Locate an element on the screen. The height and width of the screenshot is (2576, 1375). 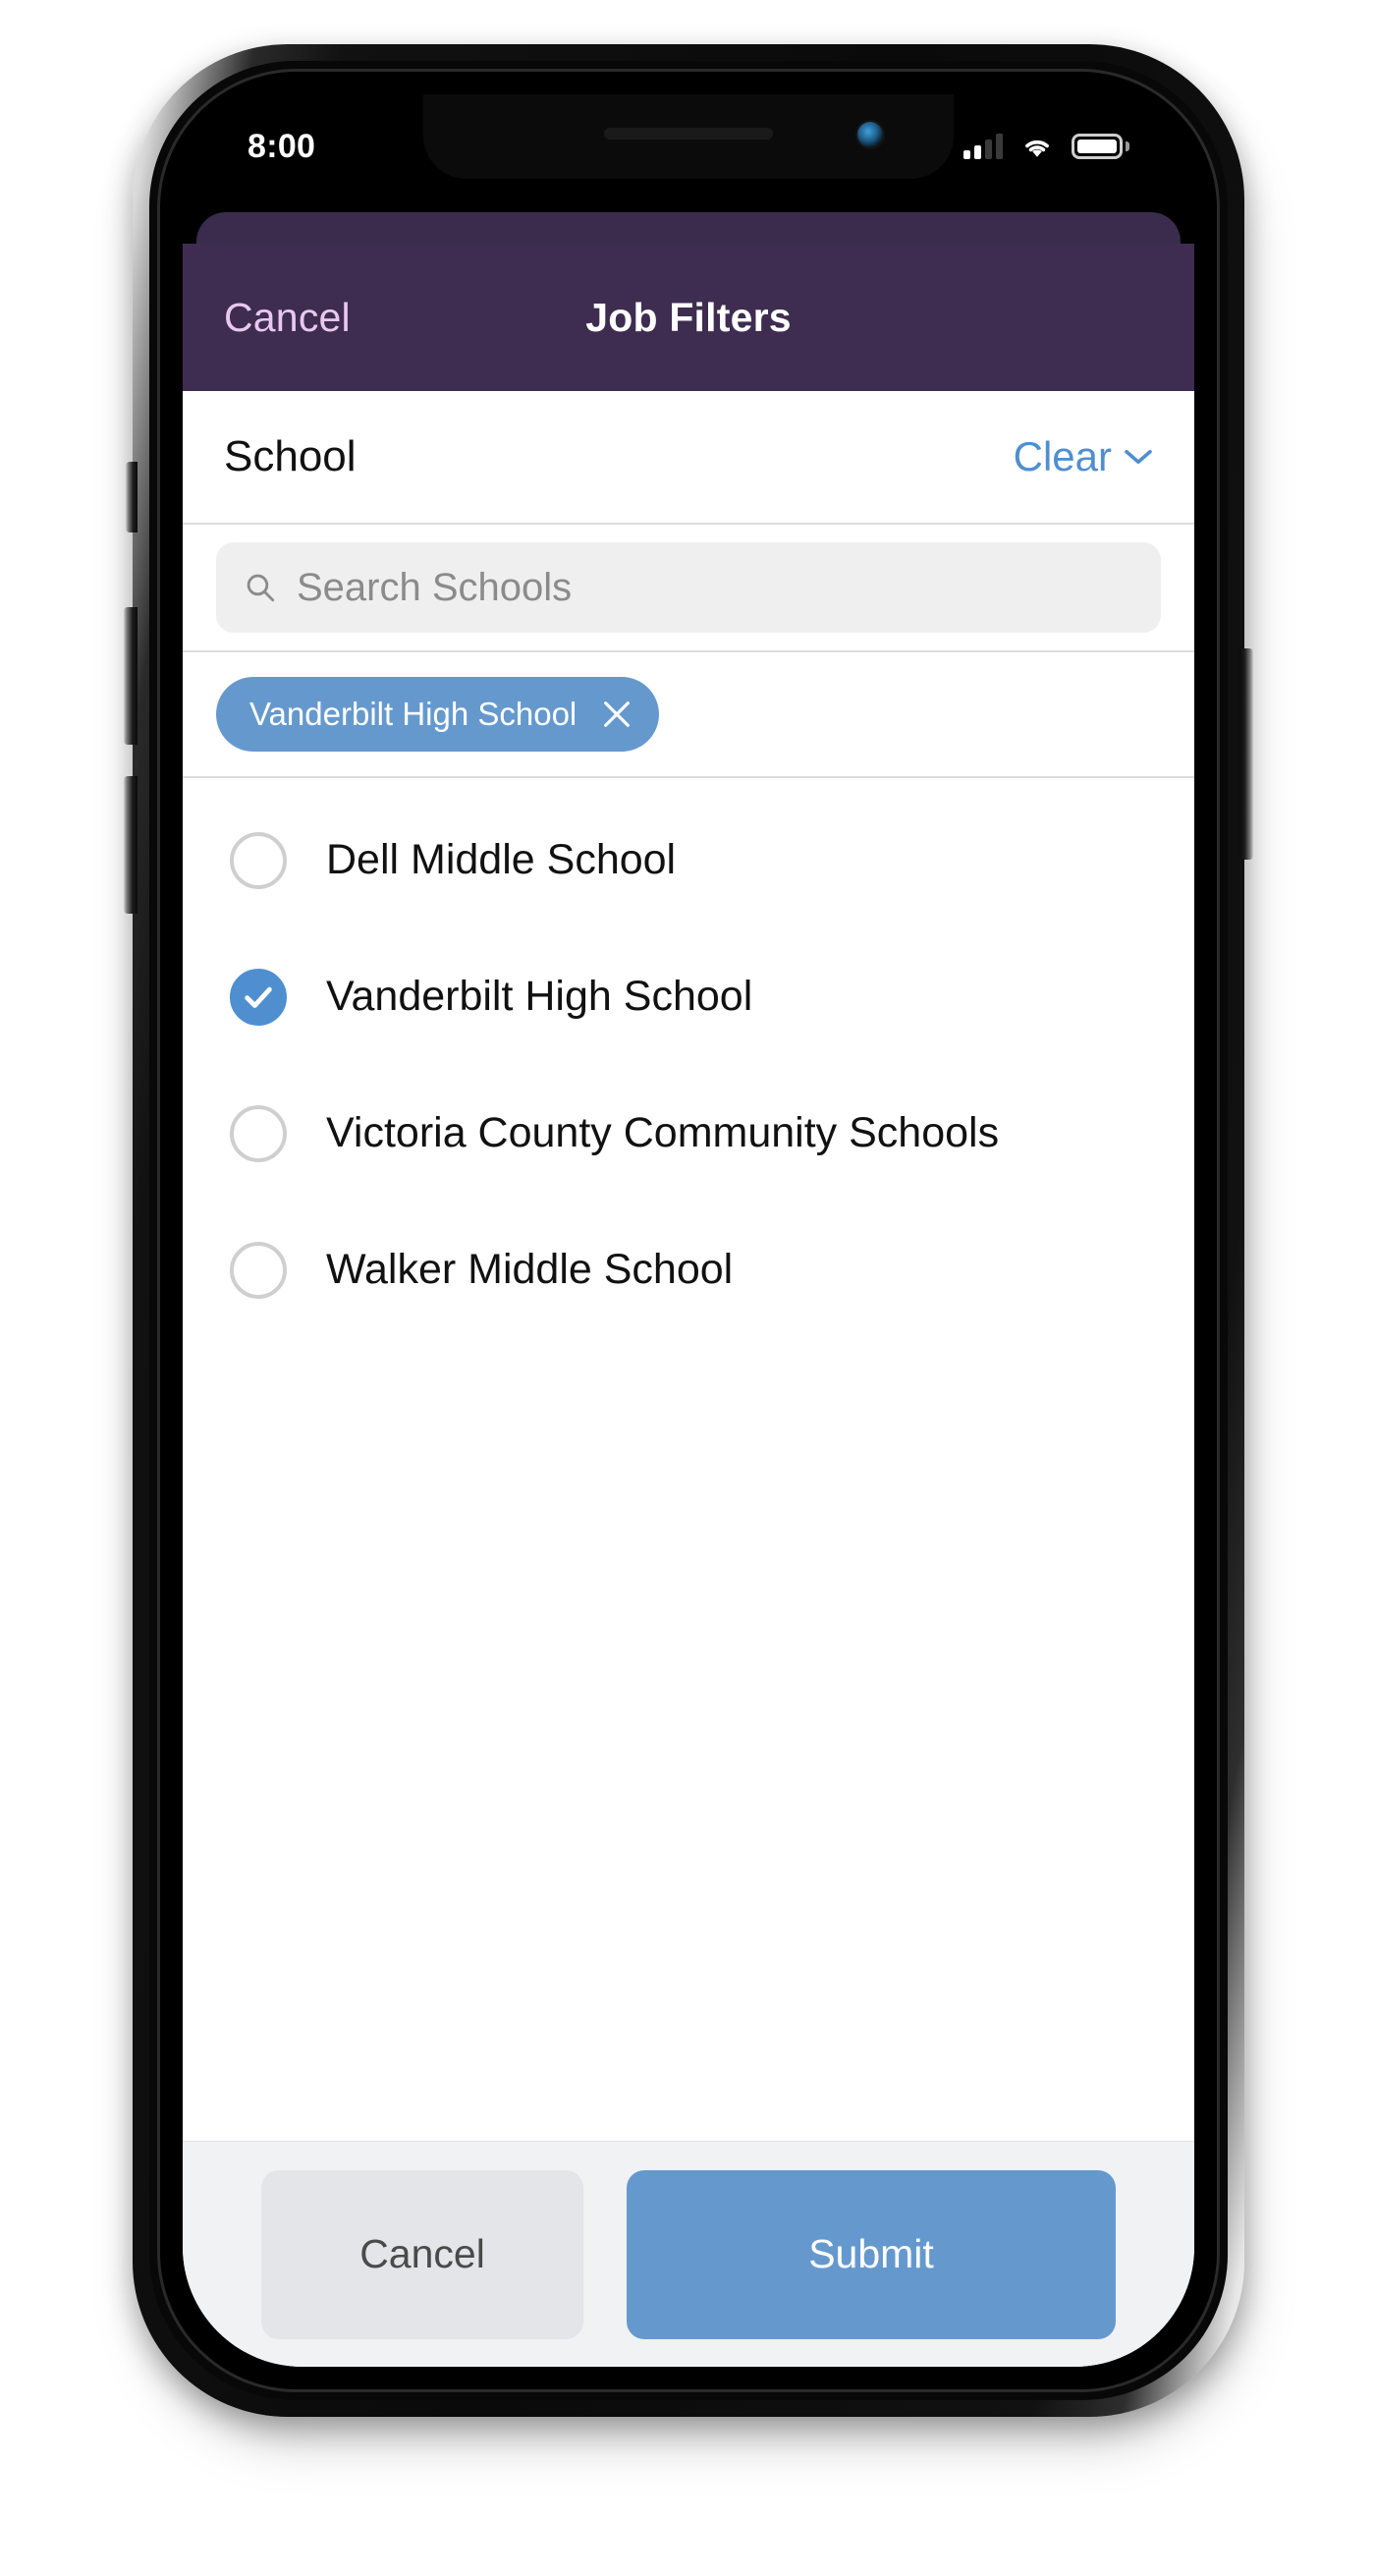
status-bar-clock: 8:00 is located at coordinates (282, 146).